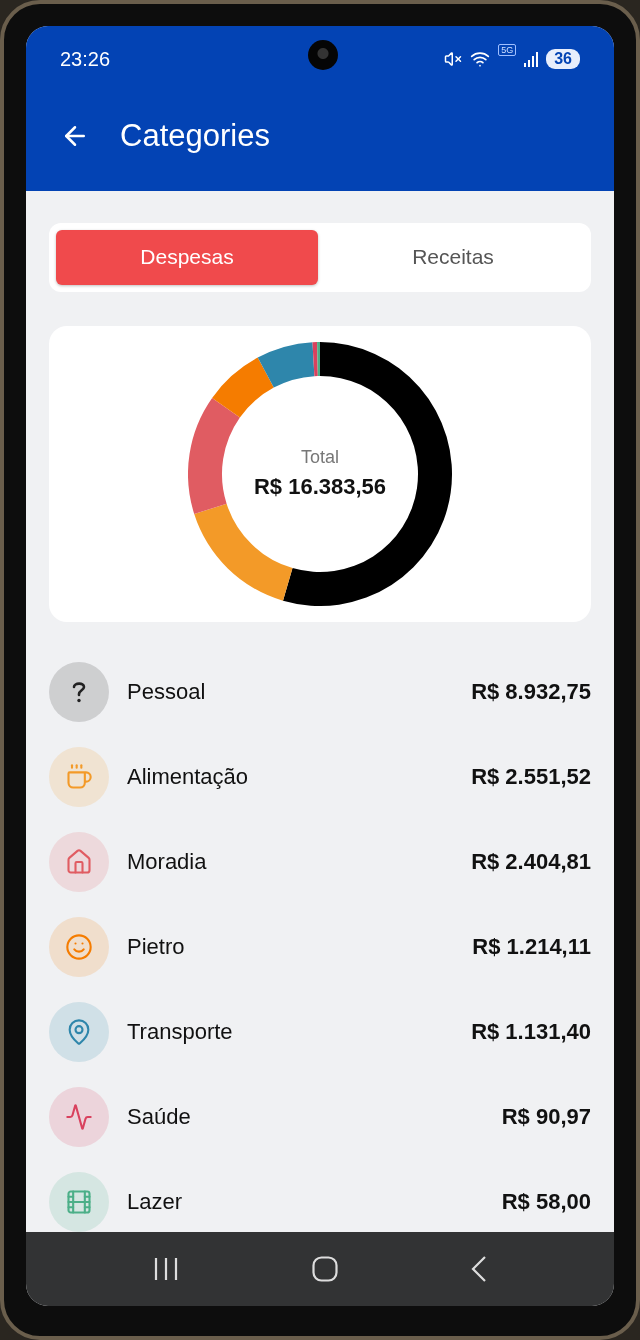 This screenshot has width=640, height=1340. What do you see at coordinates (531, 692) in the screenshot?
I see `category-amount: R$ 8.932,75` at bounding box center [531, 692].